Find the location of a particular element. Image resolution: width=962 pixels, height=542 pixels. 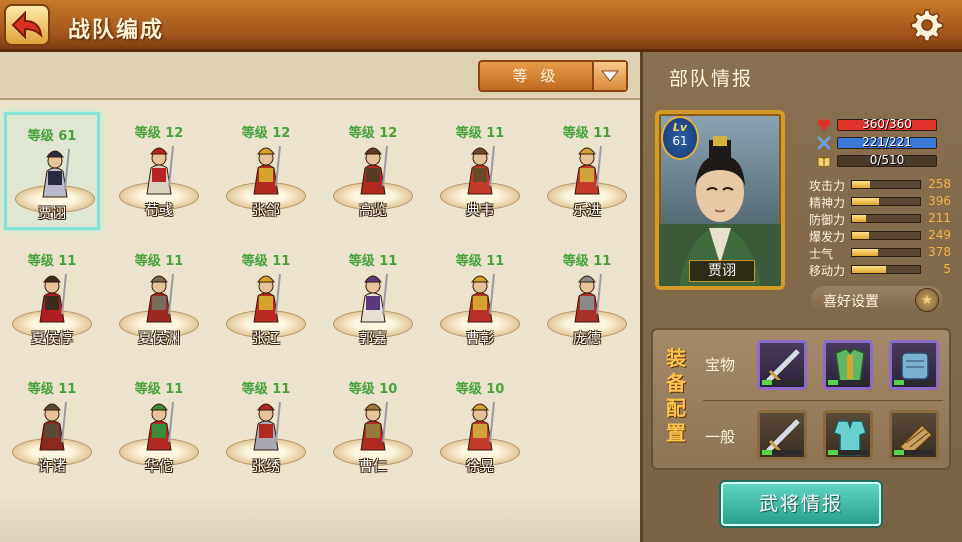

attribute-row: 攻击力 258 is located at coordinates (882, 184).